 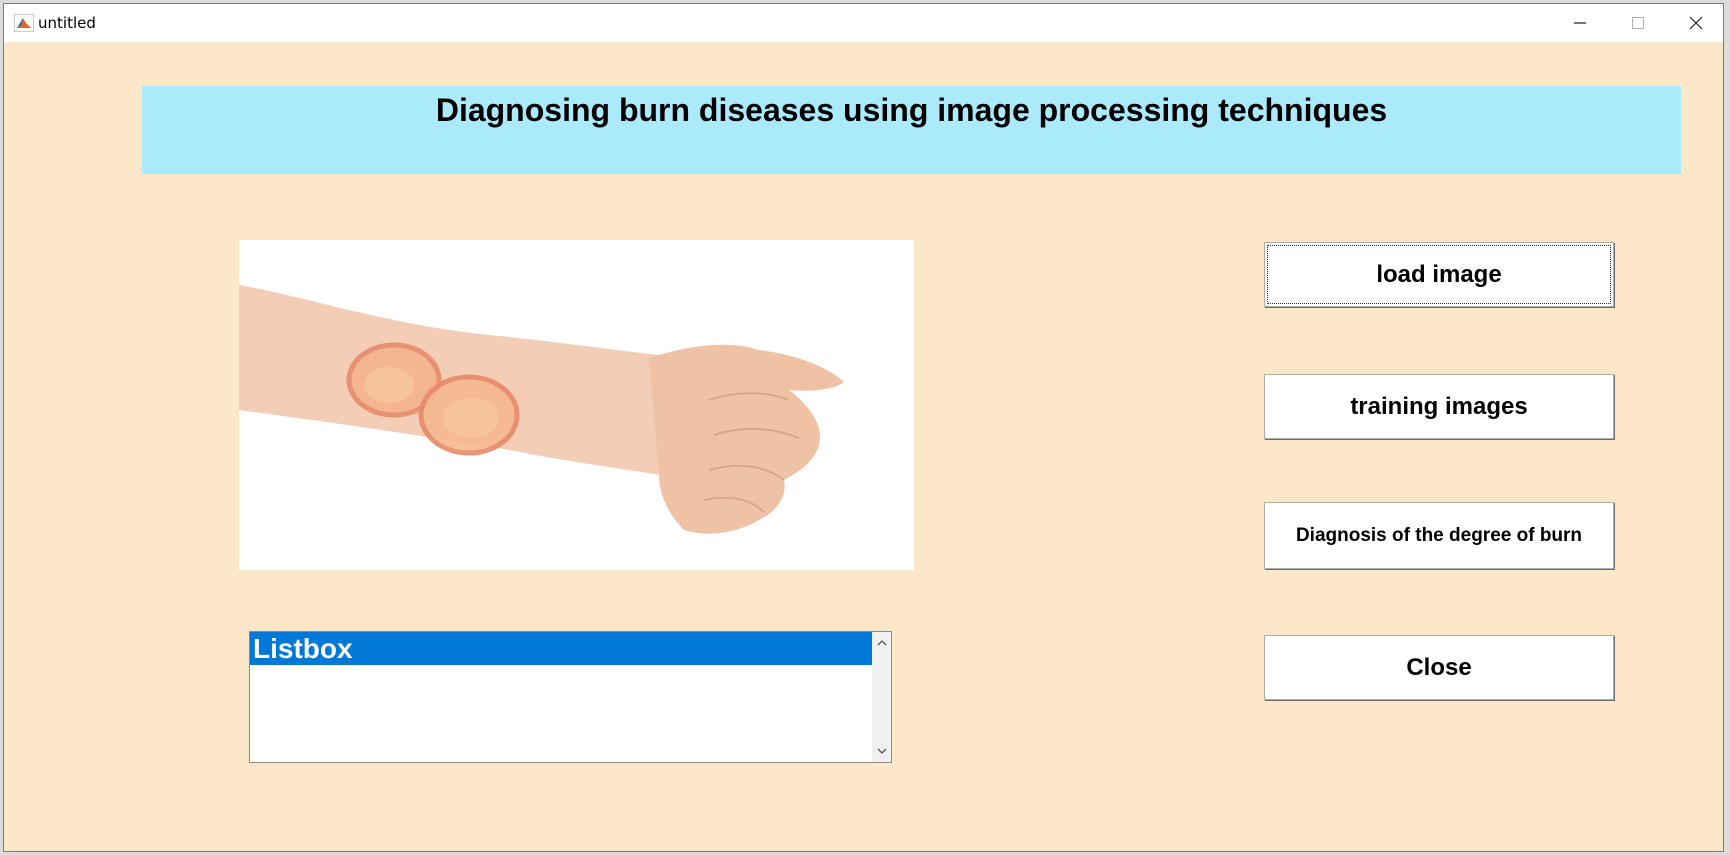 I want to click on matlab-icon, so click(x=24, y=23).